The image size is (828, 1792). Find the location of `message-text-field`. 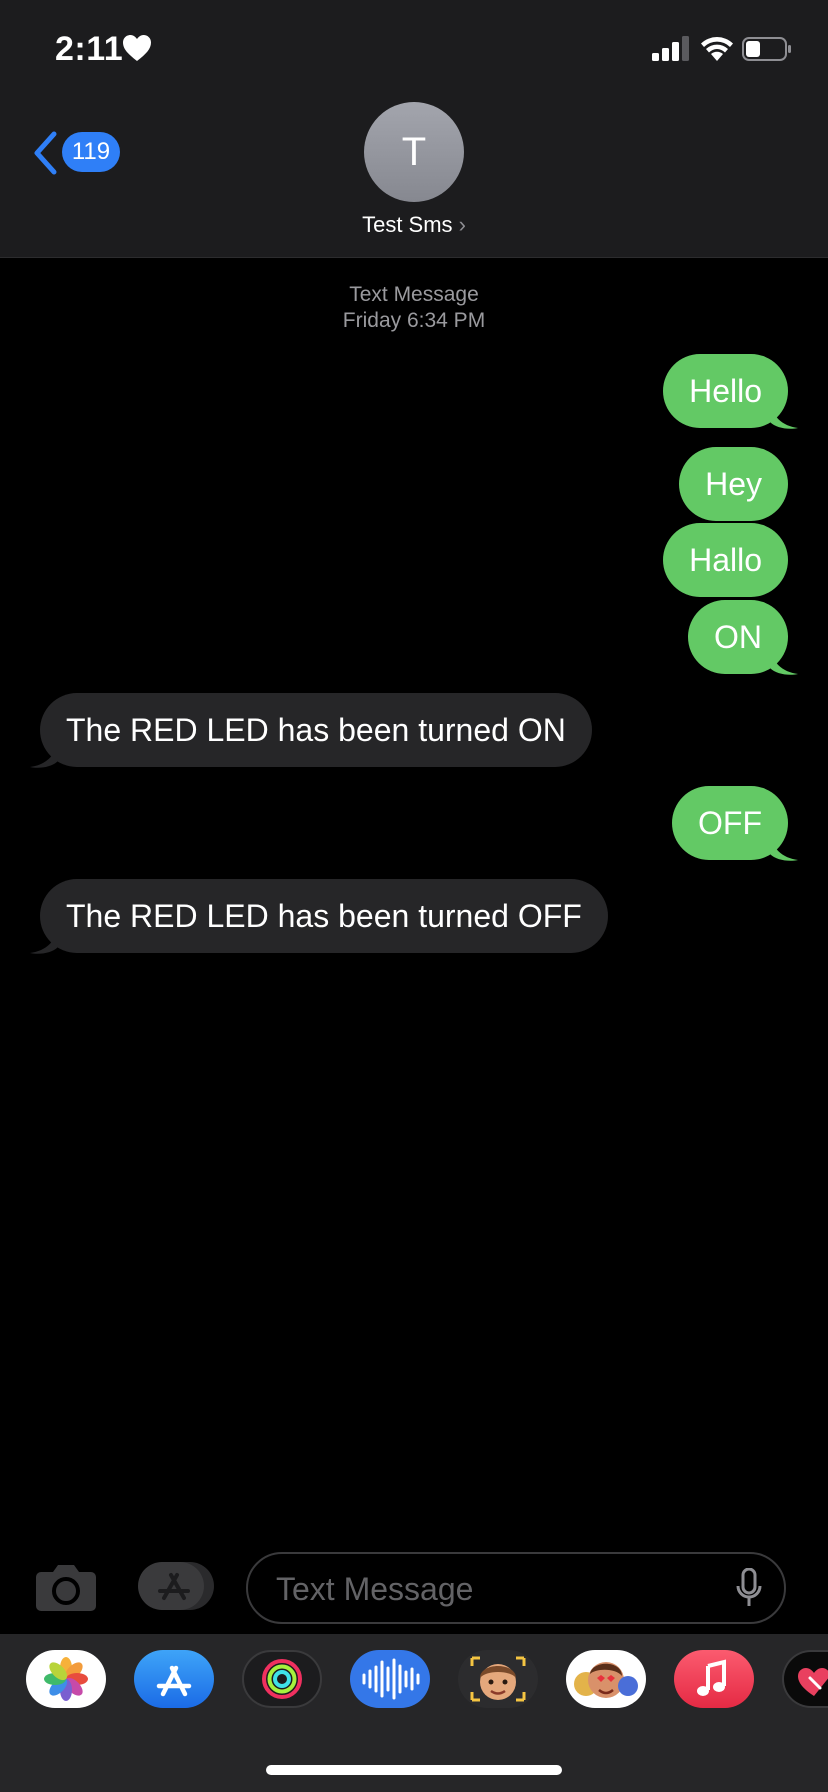

message-text-field is located at coordinates (516, 1588).